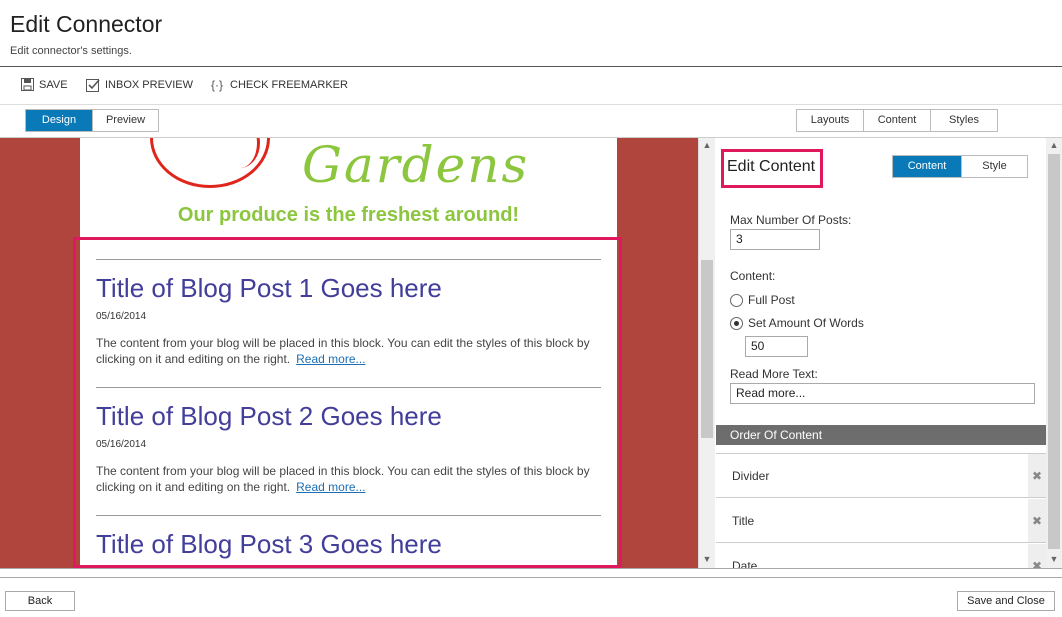  What do you see at coordinates (531, 86) in the screenshot?
I see `toolbar: SAVE INBOX PREVIEW {·} CHECK FREEMARKER` at bounding box center [531, 86].